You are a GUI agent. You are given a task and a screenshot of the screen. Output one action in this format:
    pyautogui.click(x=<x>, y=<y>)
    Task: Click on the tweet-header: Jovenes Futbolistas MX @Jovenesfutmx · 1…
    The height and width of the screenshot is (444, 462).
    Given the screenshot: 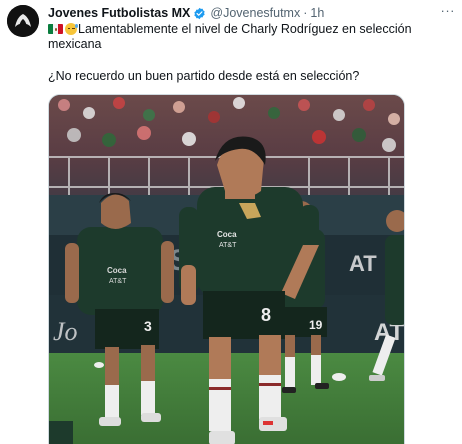 What is the action you would take?
    pyautogui.click(x=242, y=13)
    